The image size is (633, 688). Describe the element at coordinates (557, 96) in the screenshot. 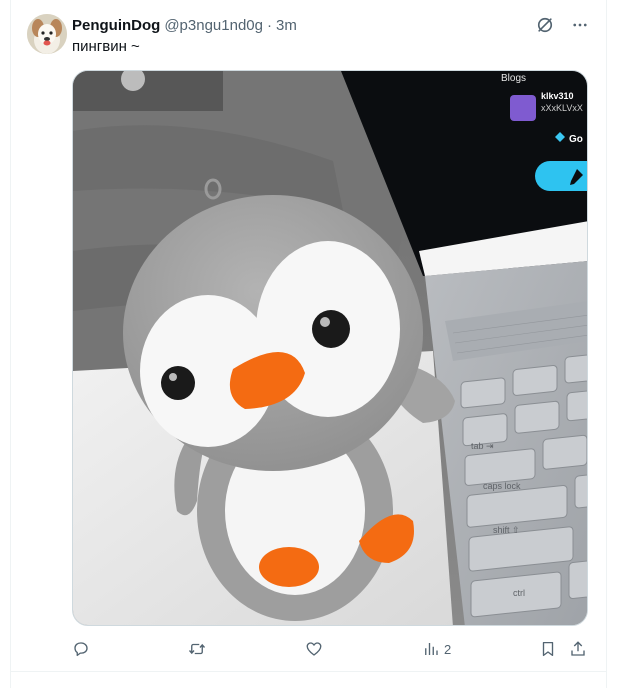

I see `screen-username: klkv310` at that location.